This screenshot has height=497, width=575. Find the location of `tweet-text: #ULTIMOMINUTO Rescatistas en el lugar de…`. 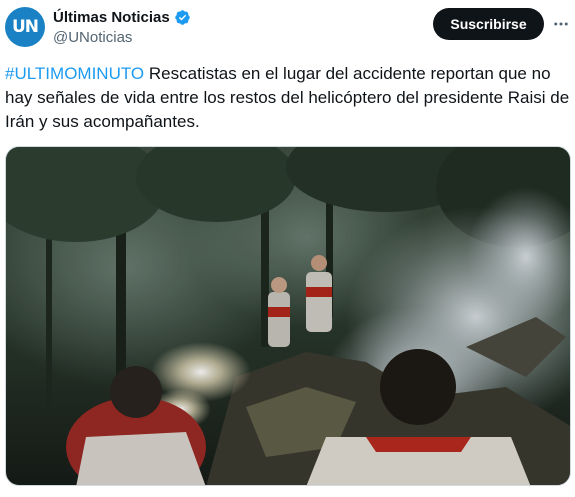

tweet-text: #ULTIMOMINUTO Rescatistas en el lugar de… is located at coordinates (287, 98).